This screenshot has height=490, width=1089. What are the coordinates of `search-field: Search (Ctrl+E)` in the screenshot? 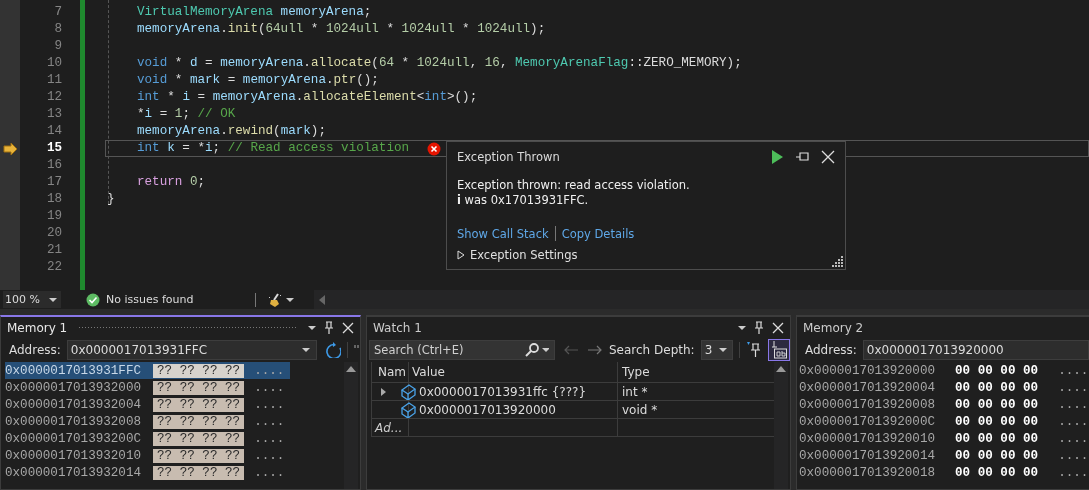 It's located at (462, 350).